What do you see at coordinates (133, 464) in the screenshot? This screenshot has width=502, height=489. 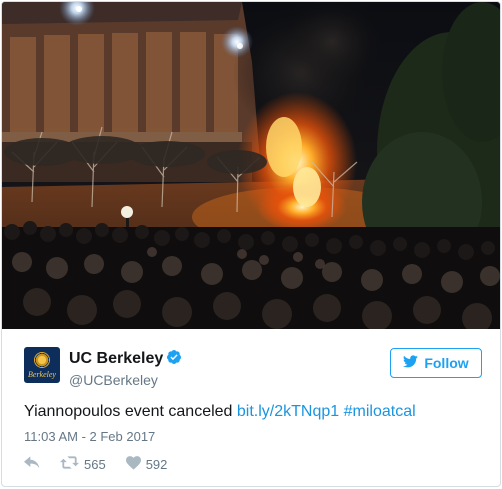 I see `heart-icon` at bounding box center [133, 464].